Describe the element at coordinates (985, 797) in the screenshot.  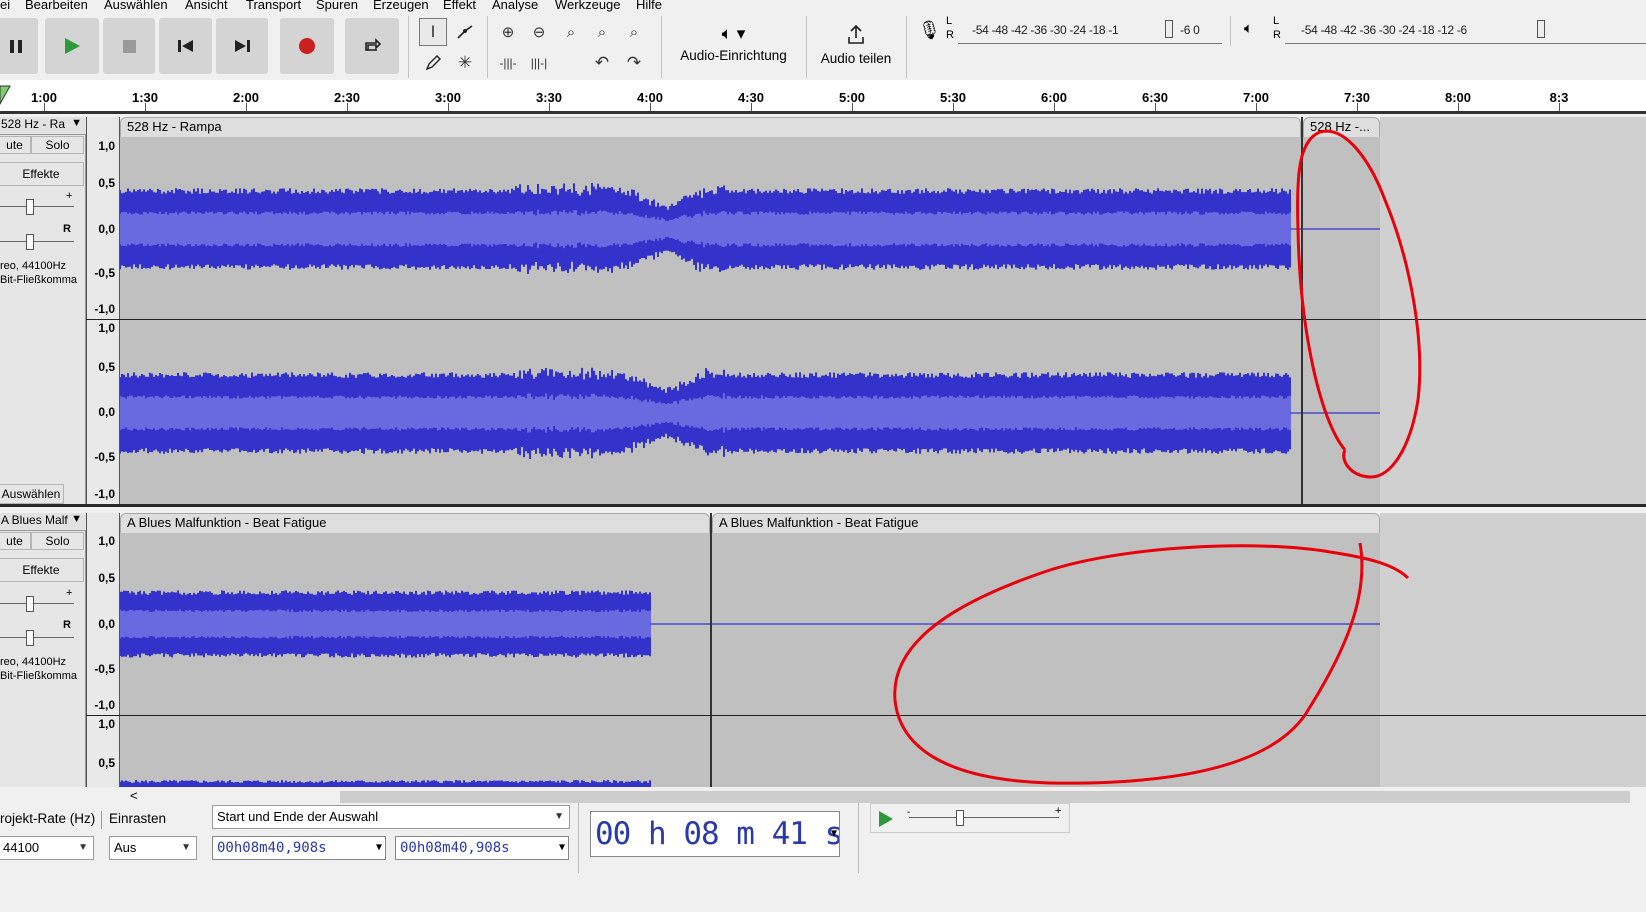
I see `scrollbar-thumb` at that location.